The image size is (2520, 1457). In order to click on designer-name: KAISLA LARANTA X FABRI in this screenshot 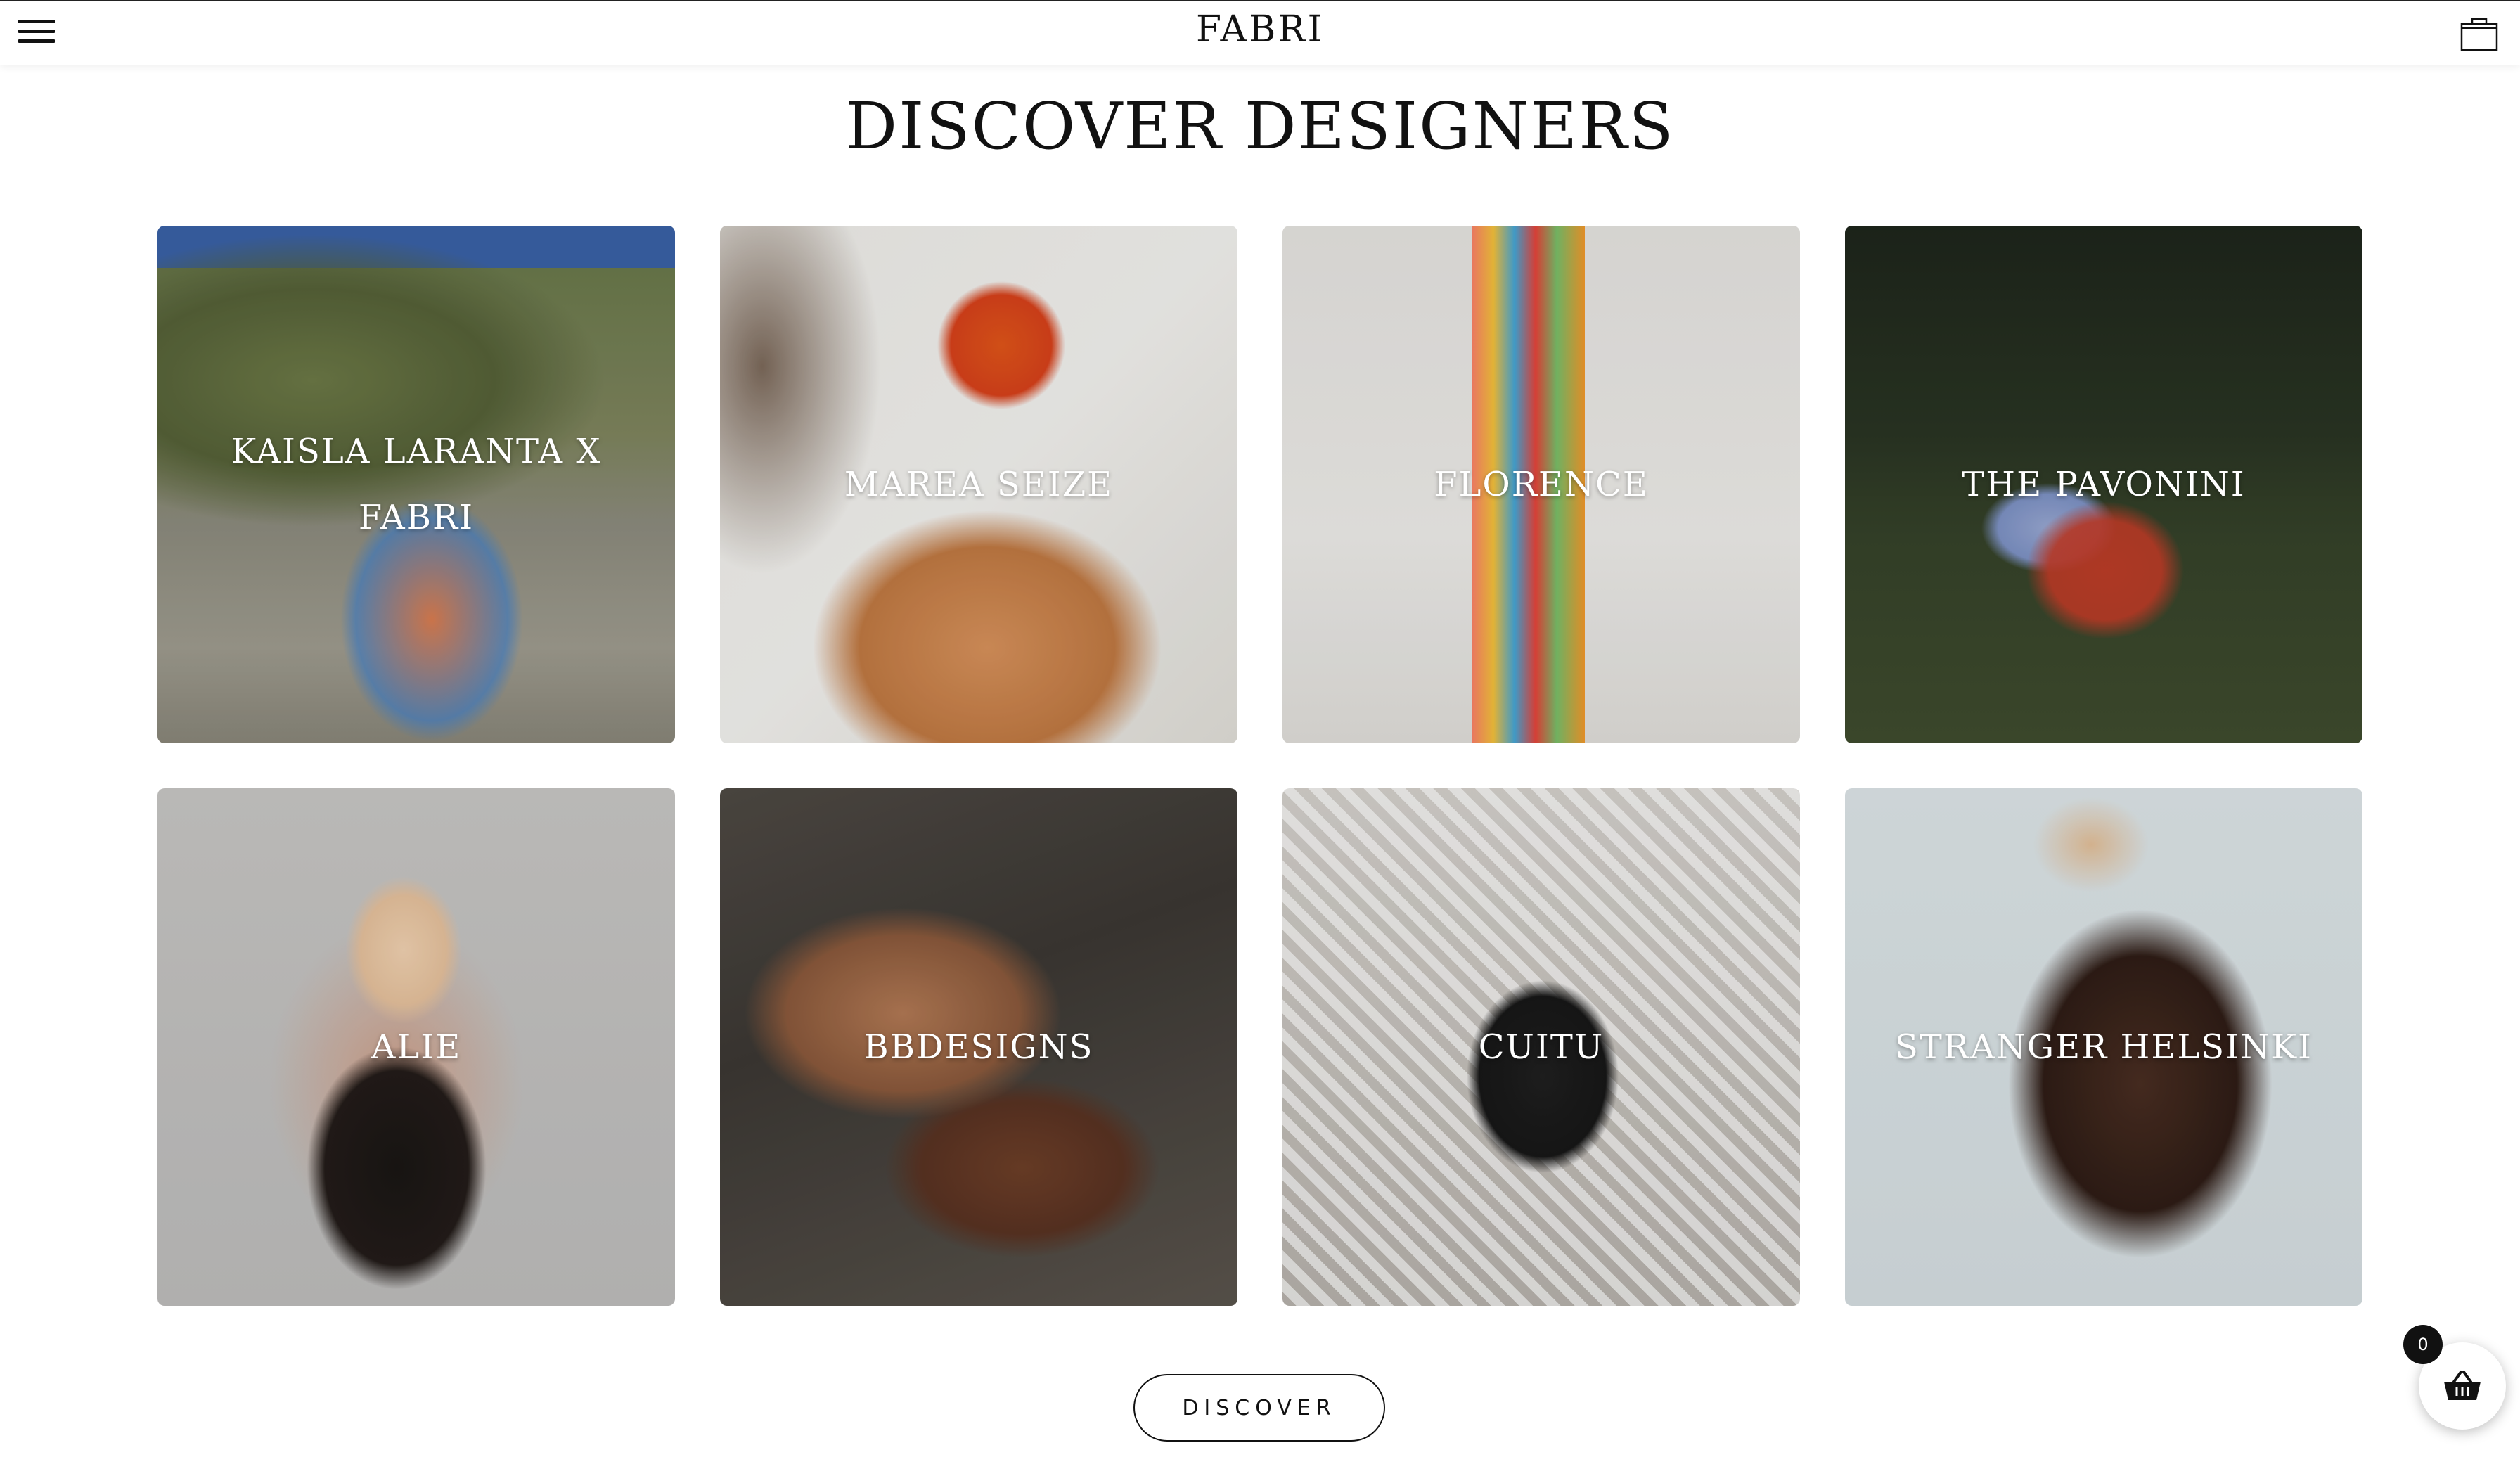, I will do `click(417, 484)`.